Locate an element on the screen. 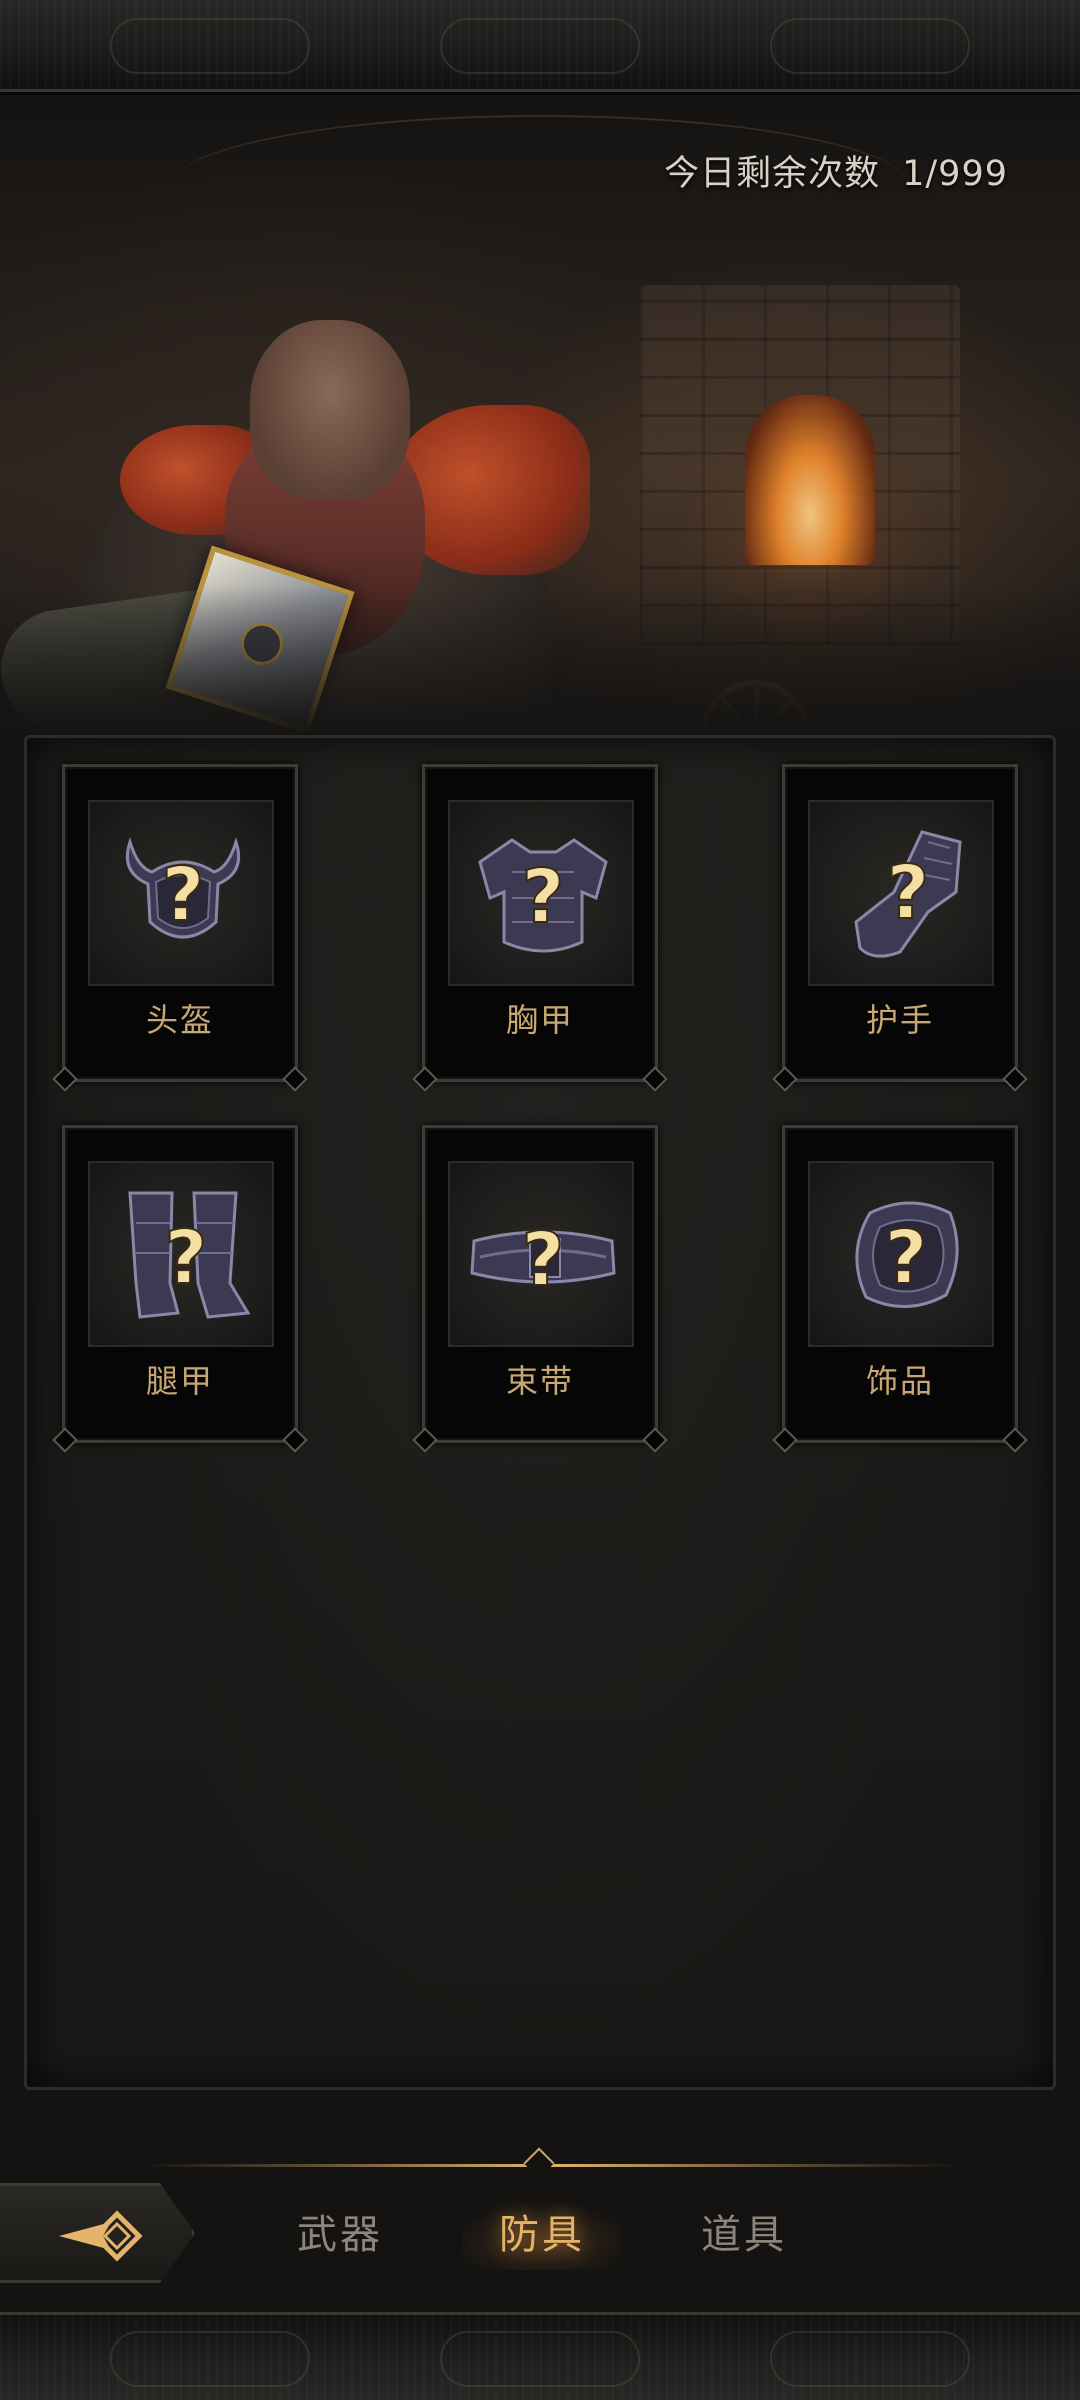 Image resolution: width=1080 pixels, height=2400 pixels. slot-trinket-icon-box: ? is located at coordinates (901, 1254).